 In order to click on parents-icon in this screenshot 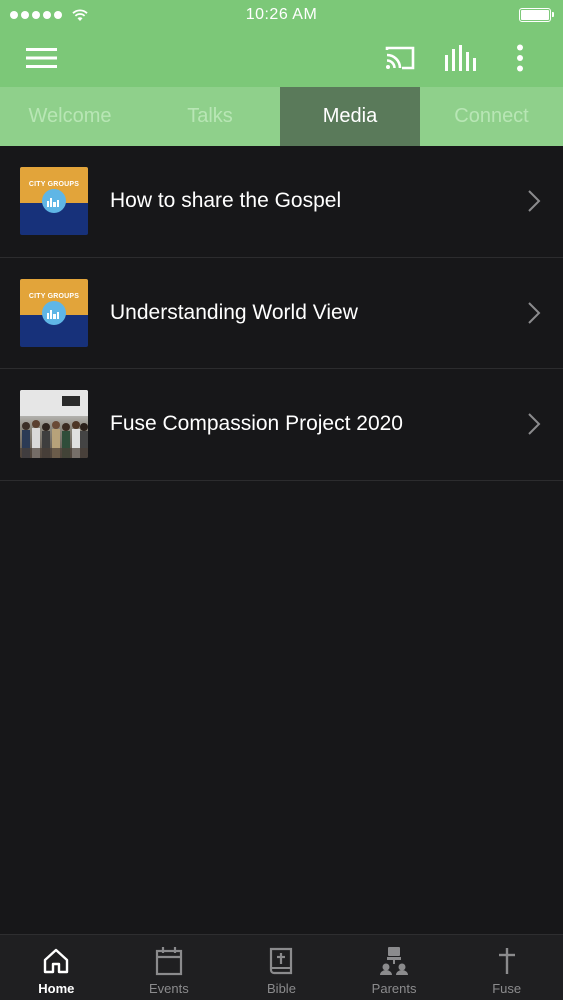, I will do `click(394, 961)`.